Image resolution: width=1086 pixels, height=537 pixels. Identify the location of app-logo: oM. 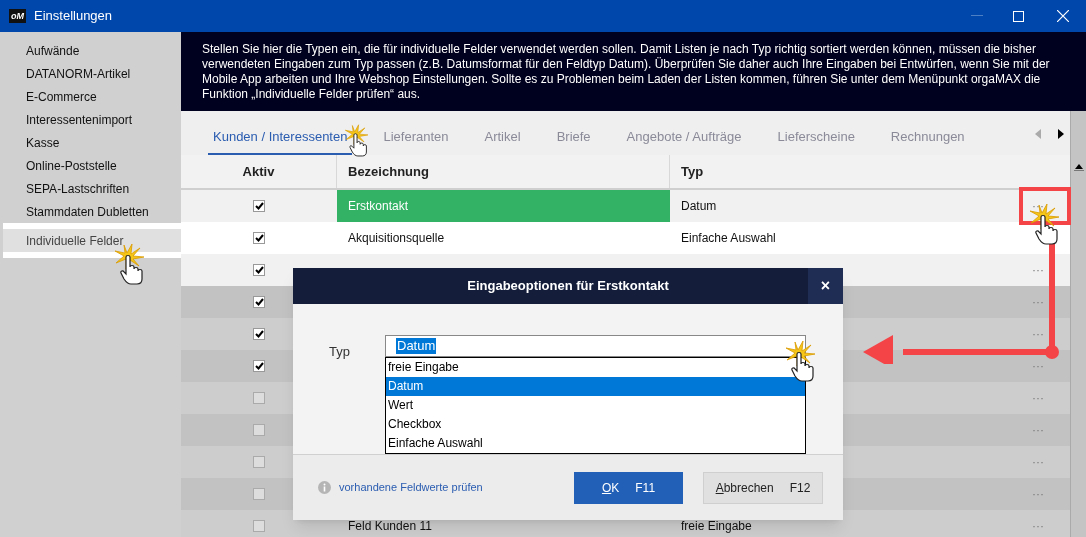
(17, 16).